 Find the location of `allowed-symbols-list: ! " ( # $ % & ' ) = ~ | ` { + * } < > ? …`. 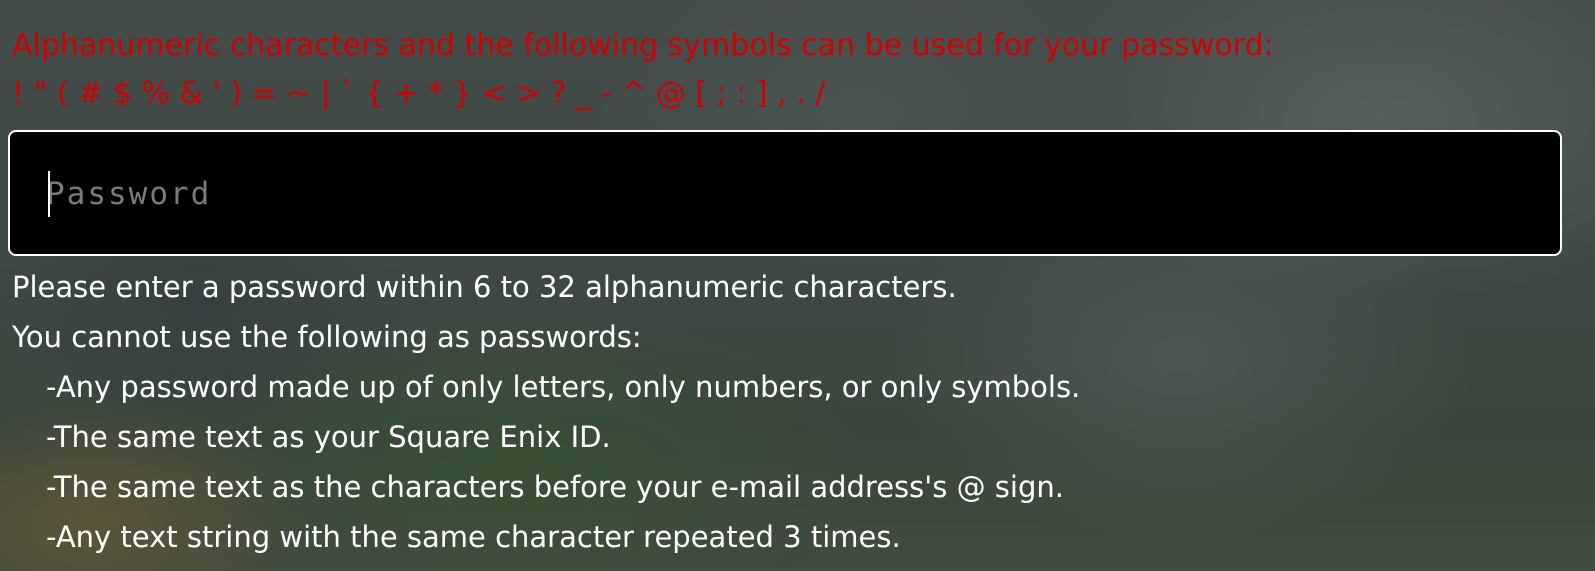

allowed-symbols-list: ! " ( # $ % & ' ) = ~ | ` { + * } < > ? … is located at coordinates (419, 93).